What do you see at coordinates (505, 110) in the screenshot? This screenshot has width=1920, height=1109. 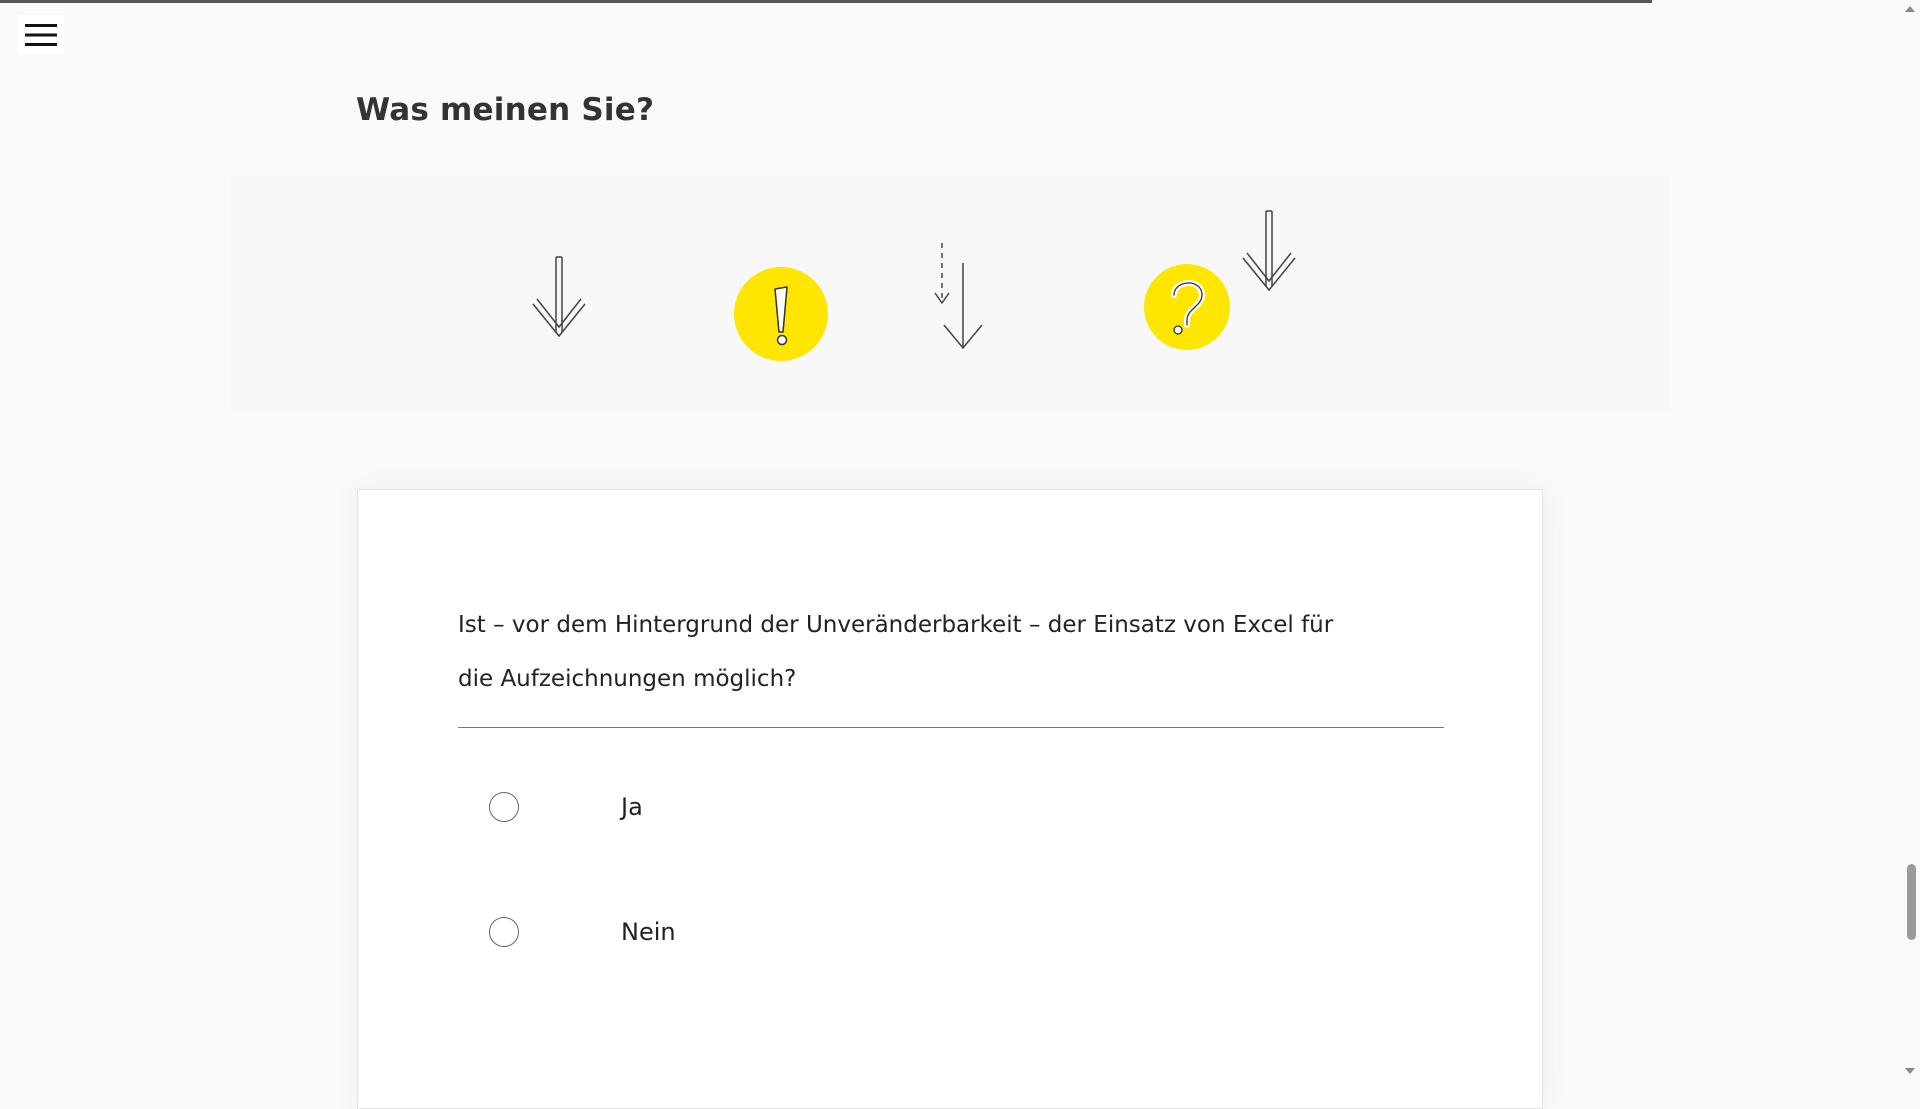 I see `page-title: Was meinen Sie?` at bounding box center [505, 110].